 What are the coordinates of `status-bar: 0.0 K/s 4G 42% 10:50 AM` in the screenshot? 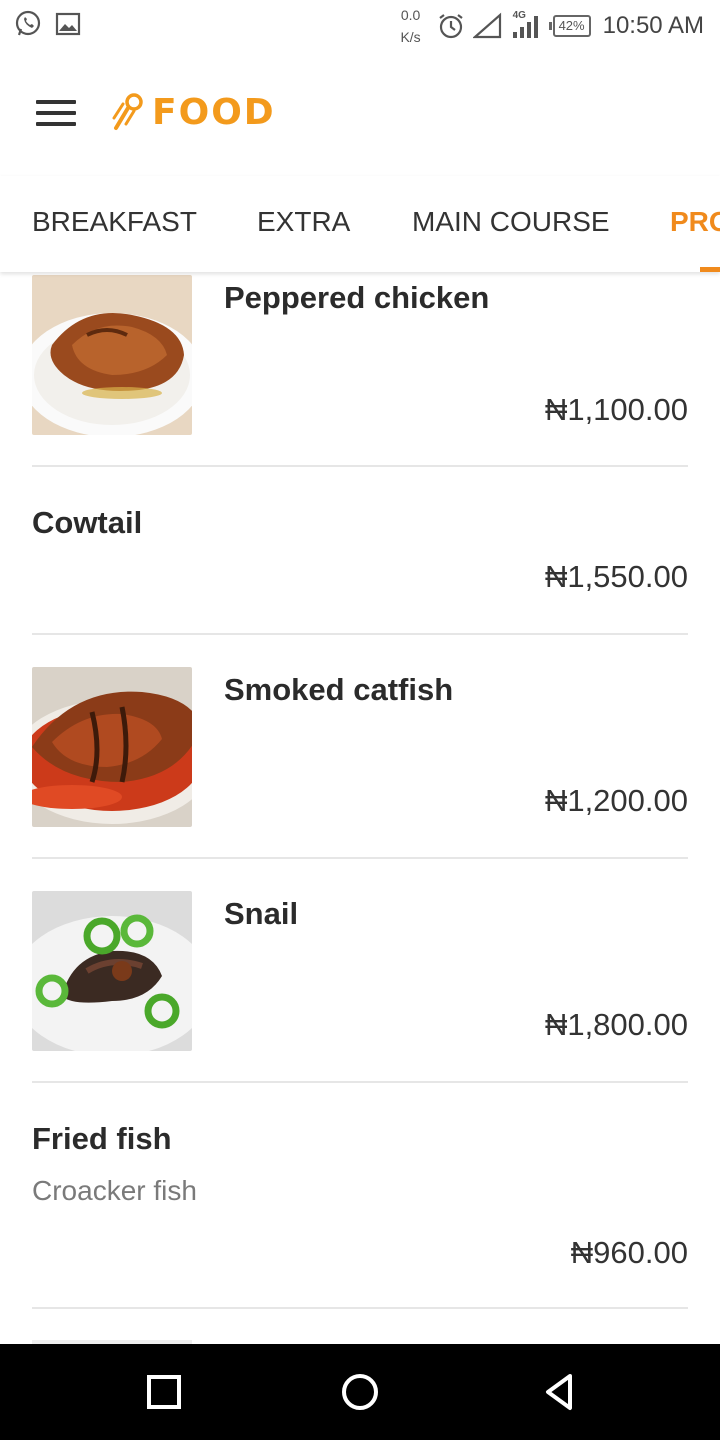 It's located at (360, 26).